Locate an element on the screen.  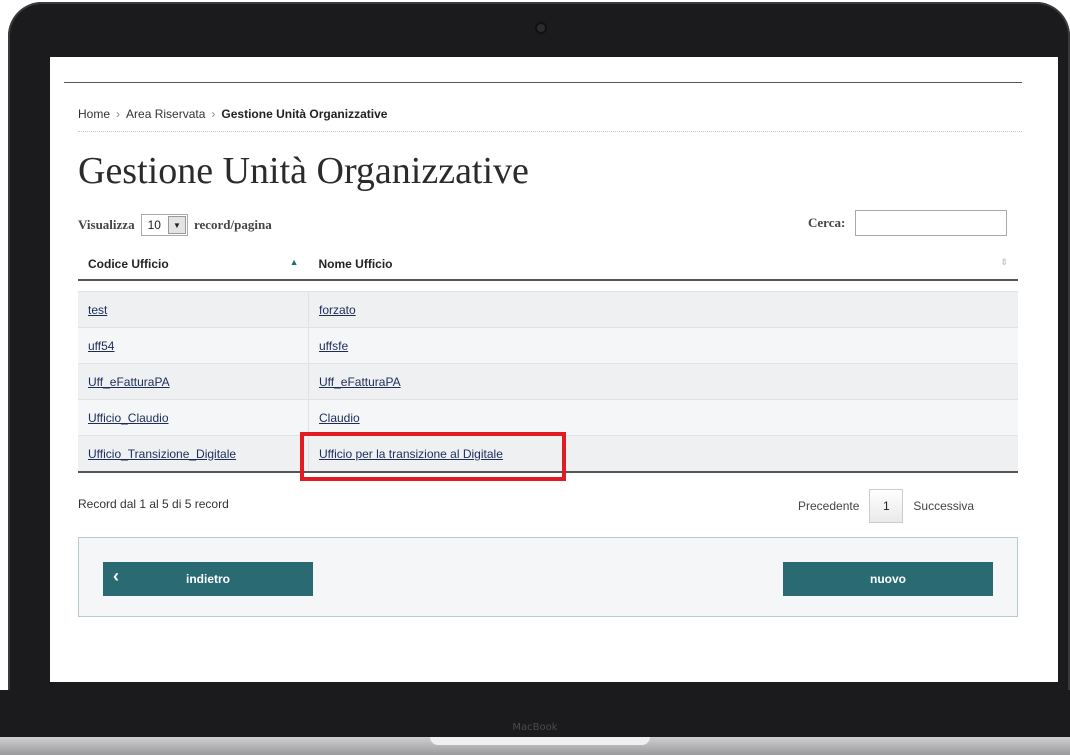
records-per-page-value: 10 is located at coordinates (154, 225).